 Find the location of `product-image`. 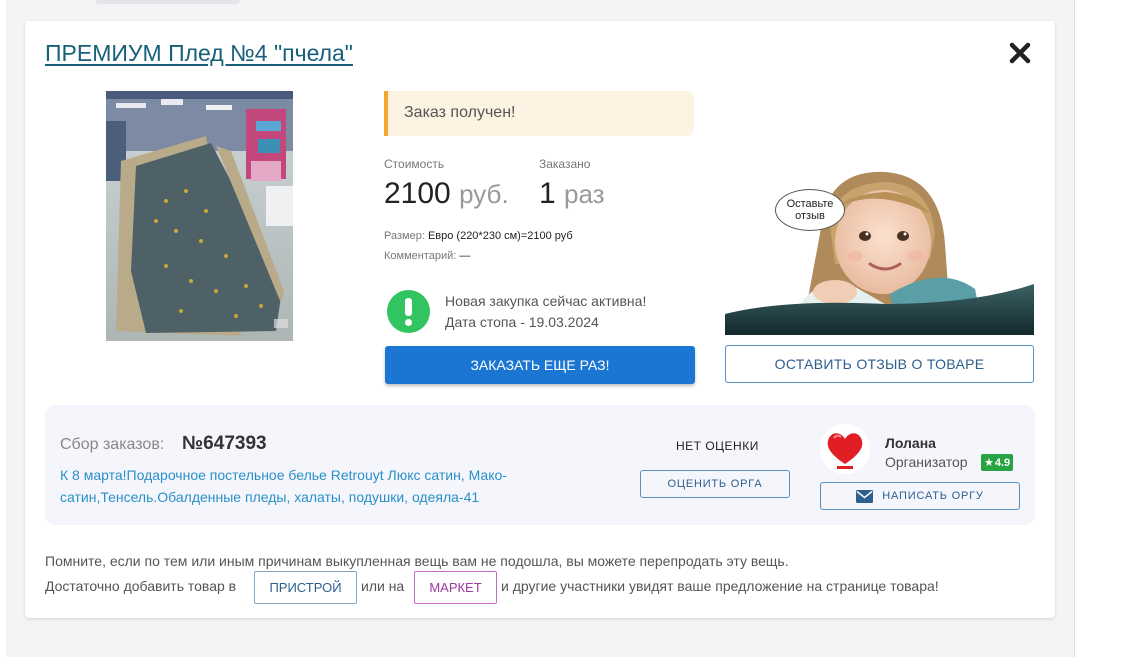

product-image is located at coordinates (199, 216).